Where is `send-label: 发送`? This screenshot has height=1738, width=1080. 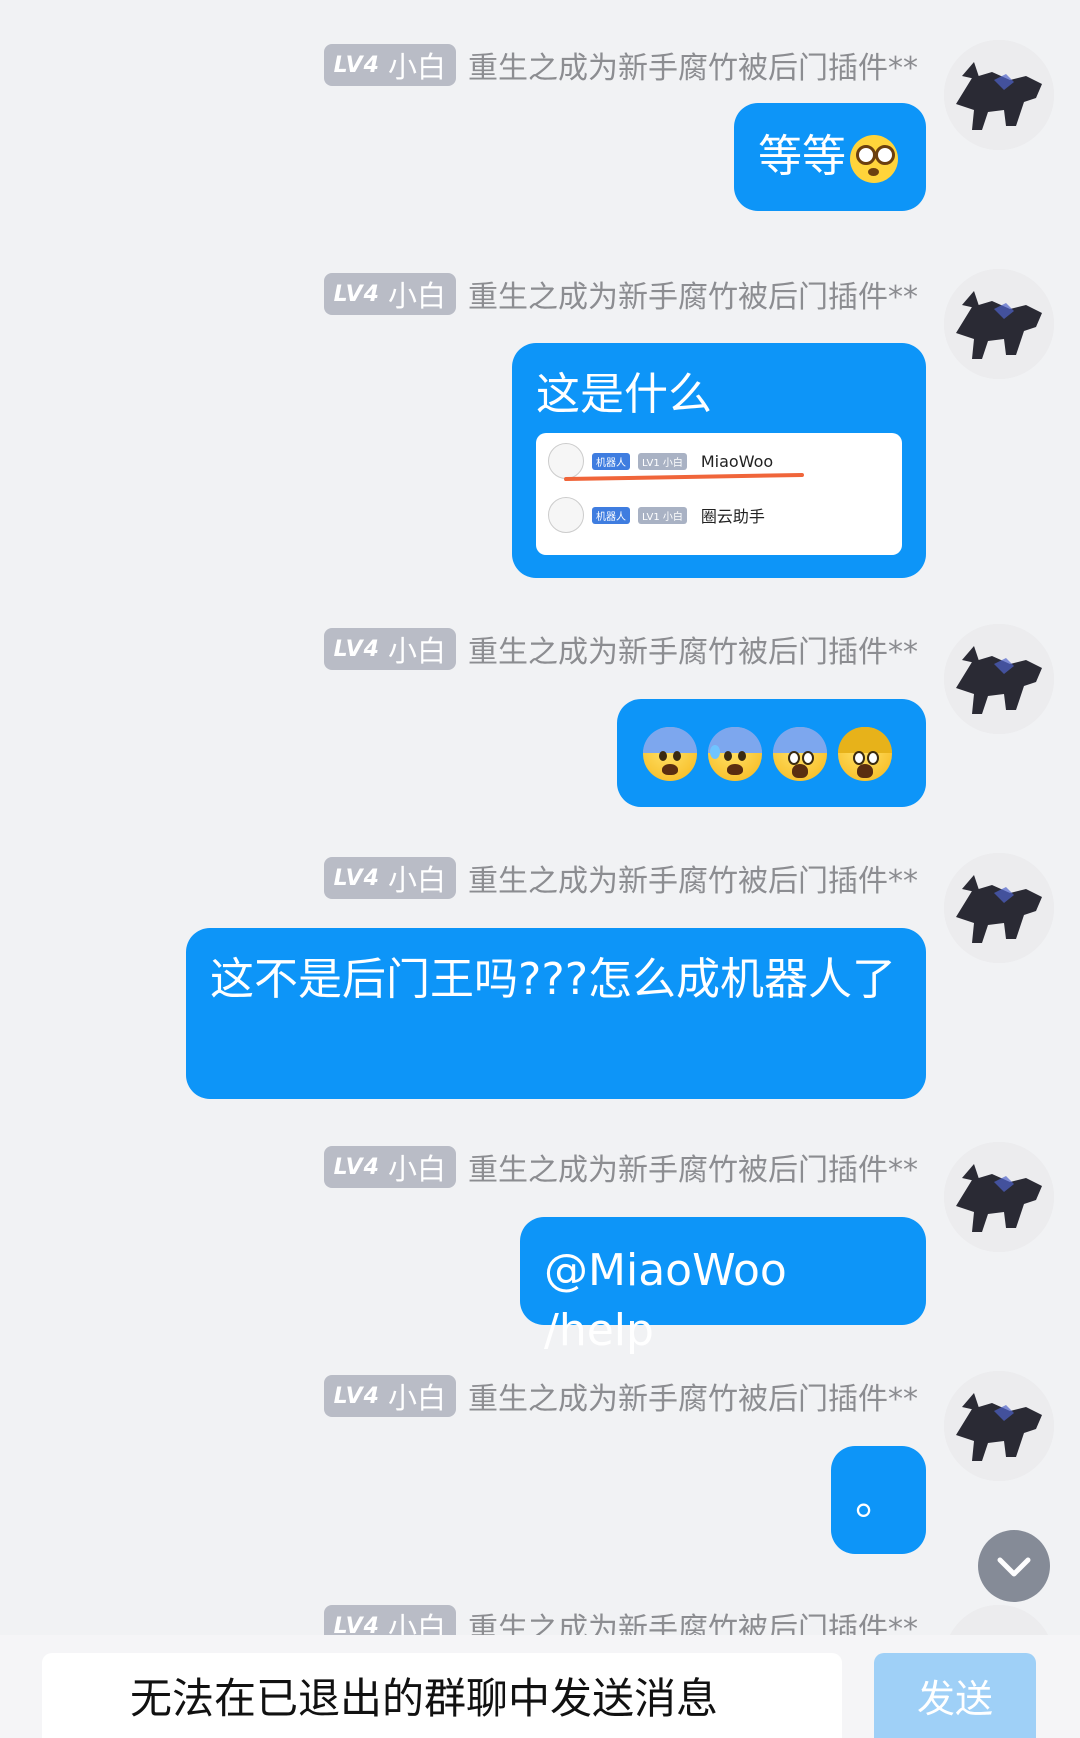 send-label: 发送 is located at coordinates (954, 1699).